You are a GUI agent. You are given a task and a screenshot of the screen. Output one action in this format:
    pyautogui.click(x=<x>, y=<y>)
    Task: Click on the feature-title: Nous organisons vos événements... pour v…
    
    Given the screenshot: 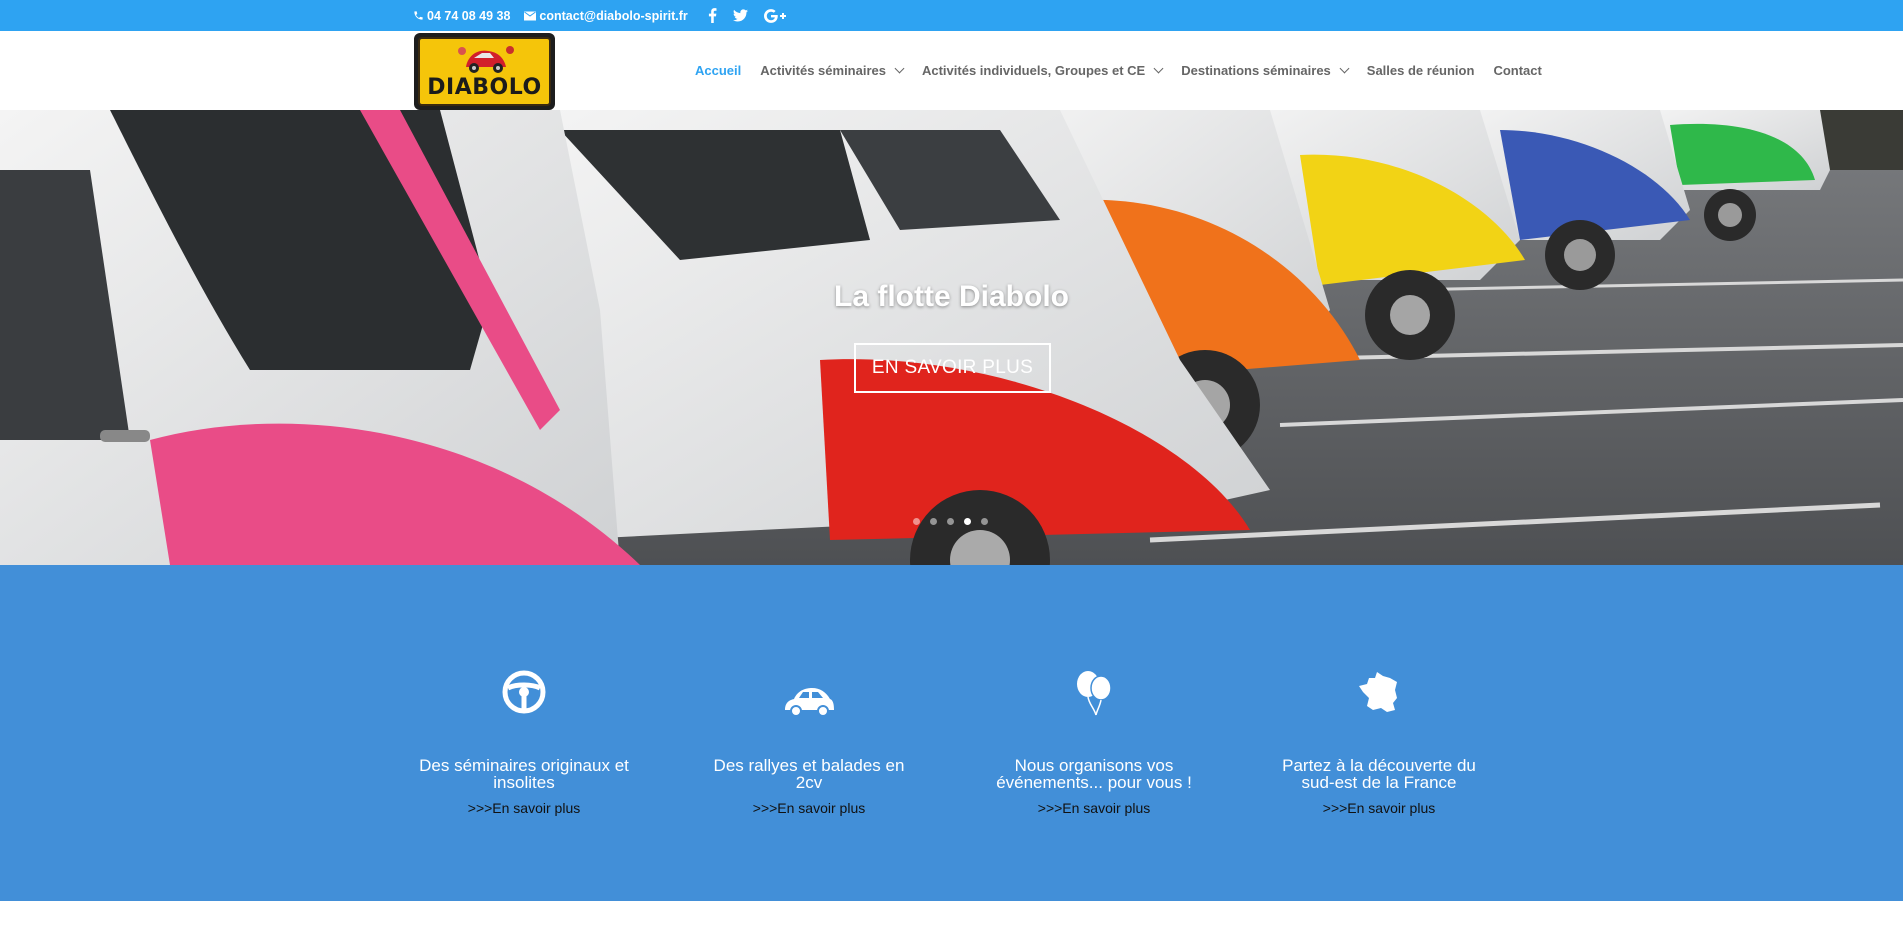 What is the action you would take?
    pyautogui.click(x=1094, y=774)
    